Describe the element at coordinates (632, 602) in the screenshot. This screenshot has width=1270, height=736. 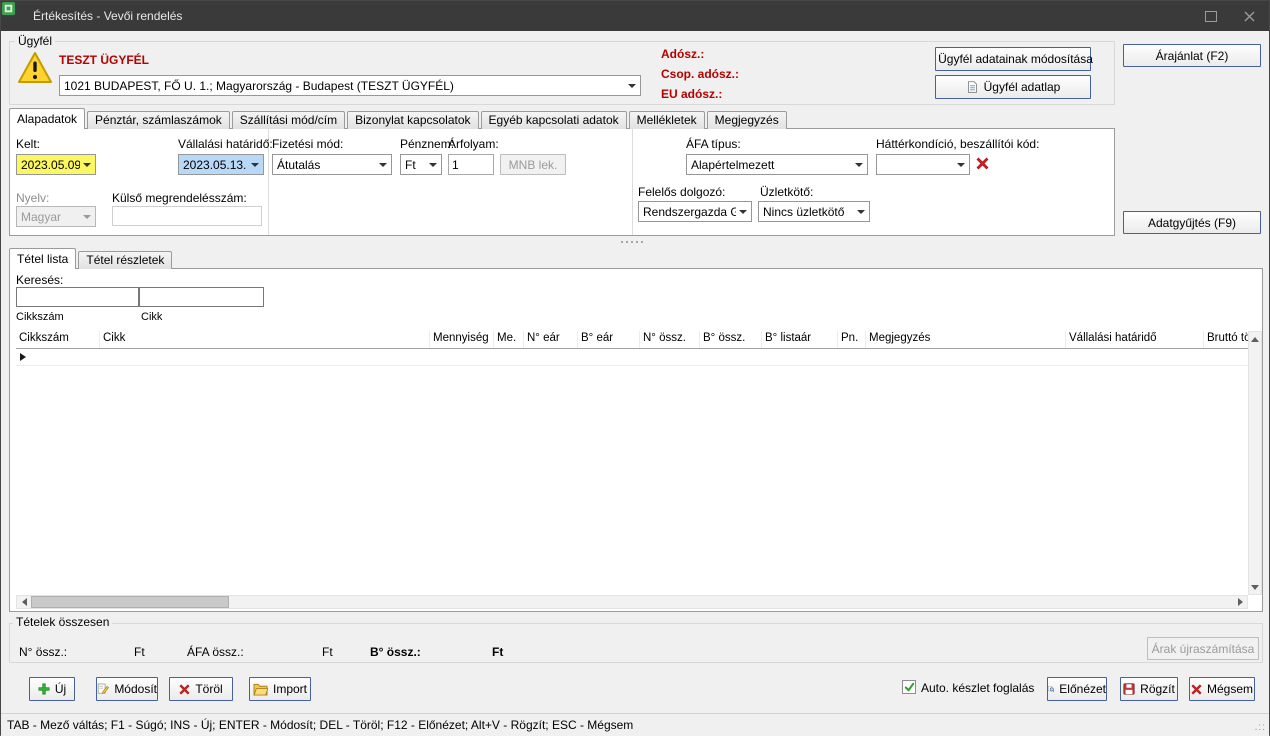
I see `items-horizontal-scrollbar` at that location.